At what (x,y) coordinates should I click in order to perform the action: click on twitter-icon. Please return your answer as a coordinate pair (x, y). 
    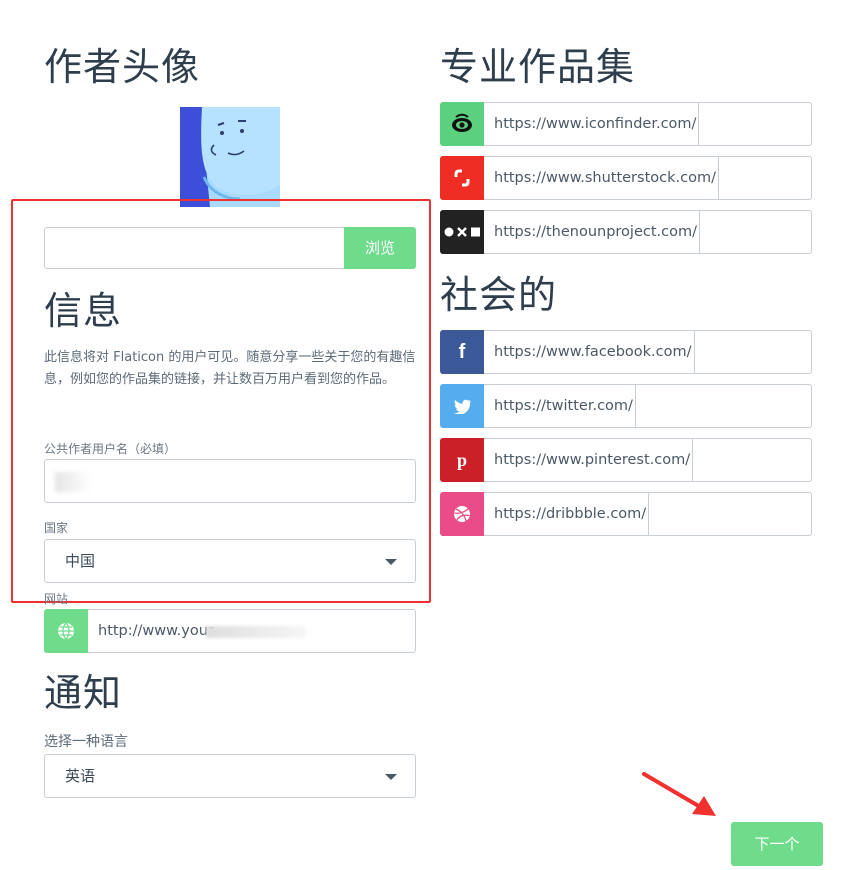
    Looking at the image, I should click on (462, 406).